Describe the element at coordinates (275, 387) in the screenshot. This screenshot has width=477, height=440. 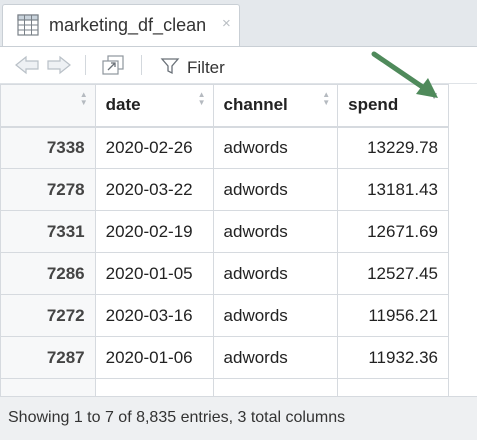
I see `cell-channel` at that location.